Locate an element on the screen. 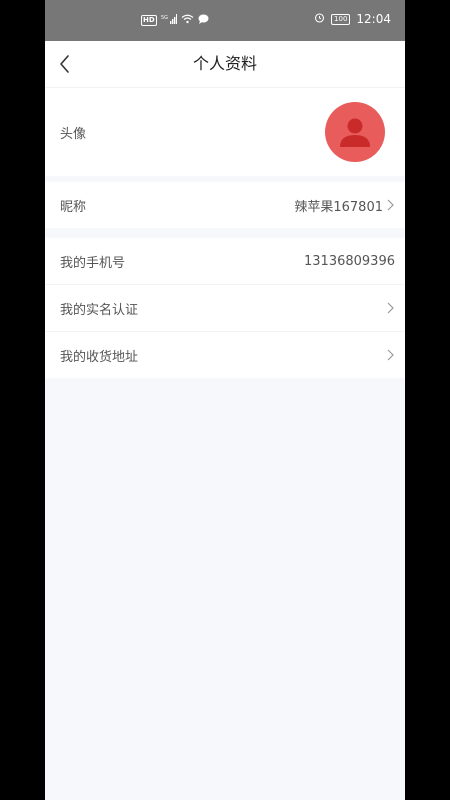 The height and width of the screenshot is (800, 450). status-left-indicators: HD 5G is located at coordinates (175, 20).